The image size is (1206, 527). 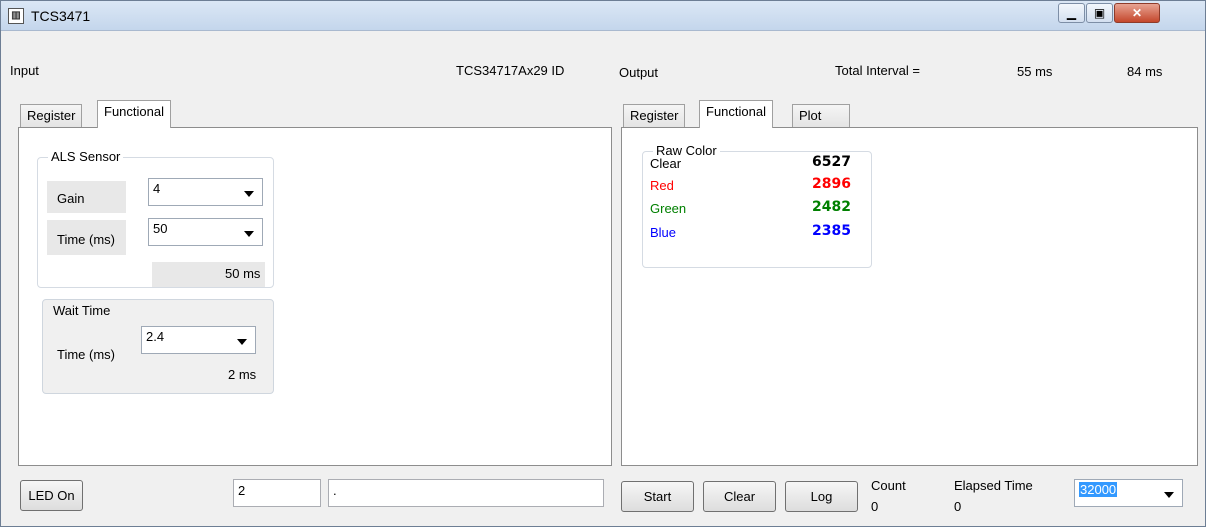 What do you see at coordinates (61, 16) in the screenshot?
I see `window-title: TCS3471` at bounding box center [61, 16].